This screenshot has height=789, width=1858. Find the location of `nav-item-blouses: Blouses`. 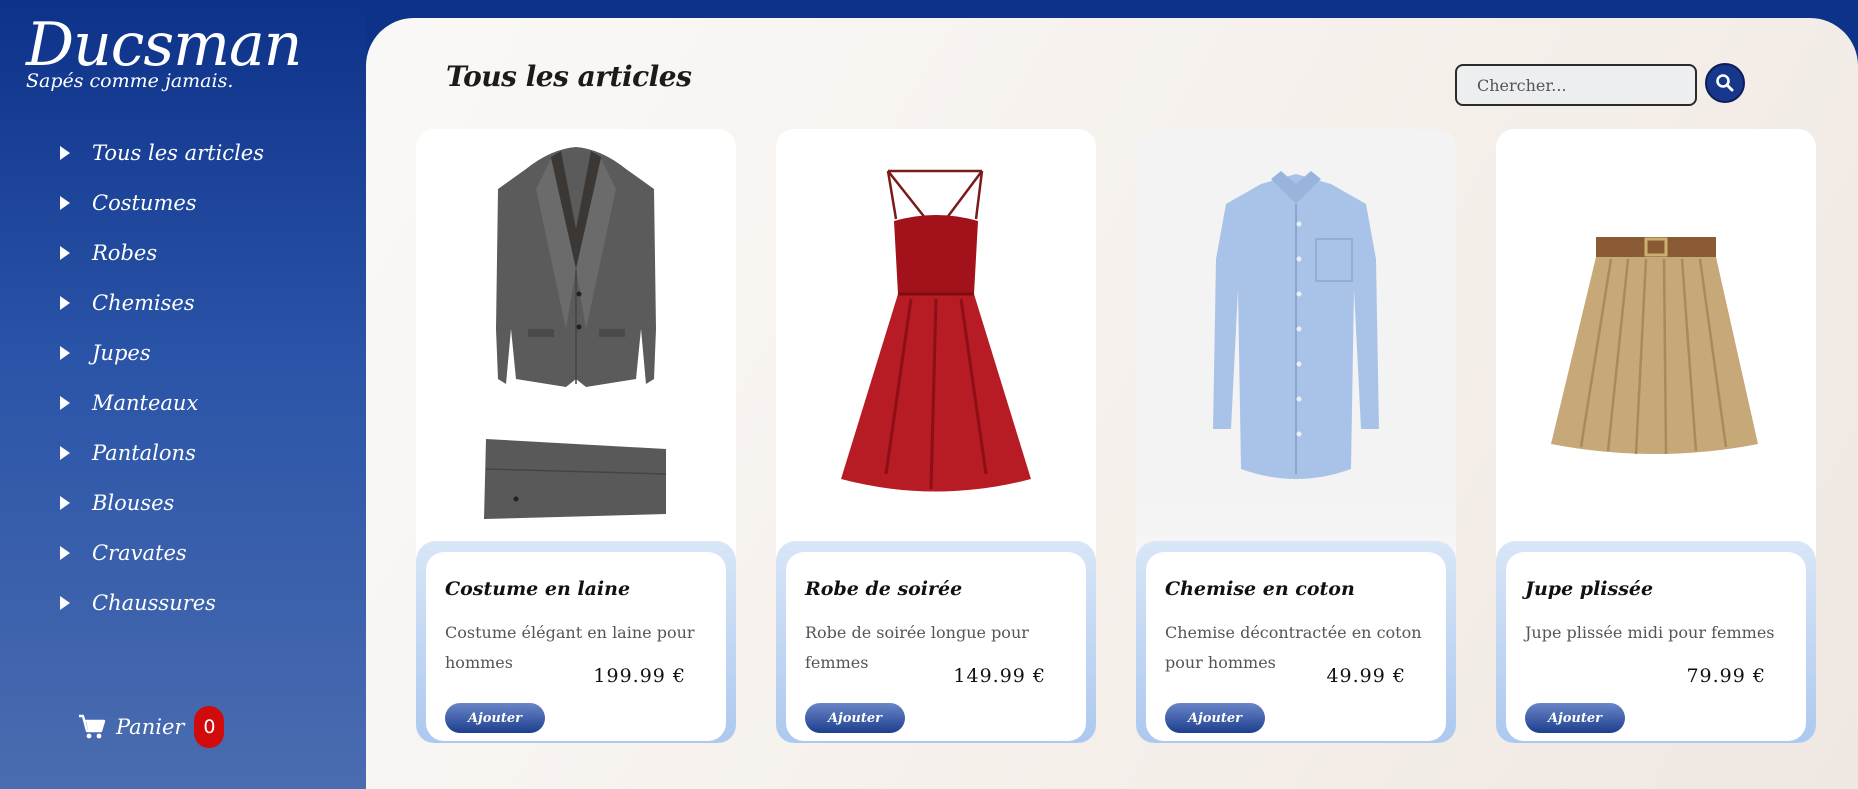

nav-item-blouses: Blouses is located at coordinates (162, 503).